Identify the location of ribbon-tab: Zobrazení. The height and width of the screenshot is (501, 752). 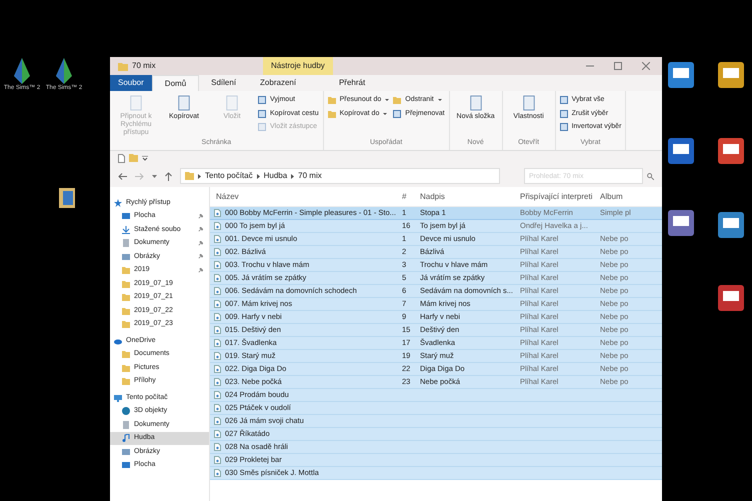
(278, 83).